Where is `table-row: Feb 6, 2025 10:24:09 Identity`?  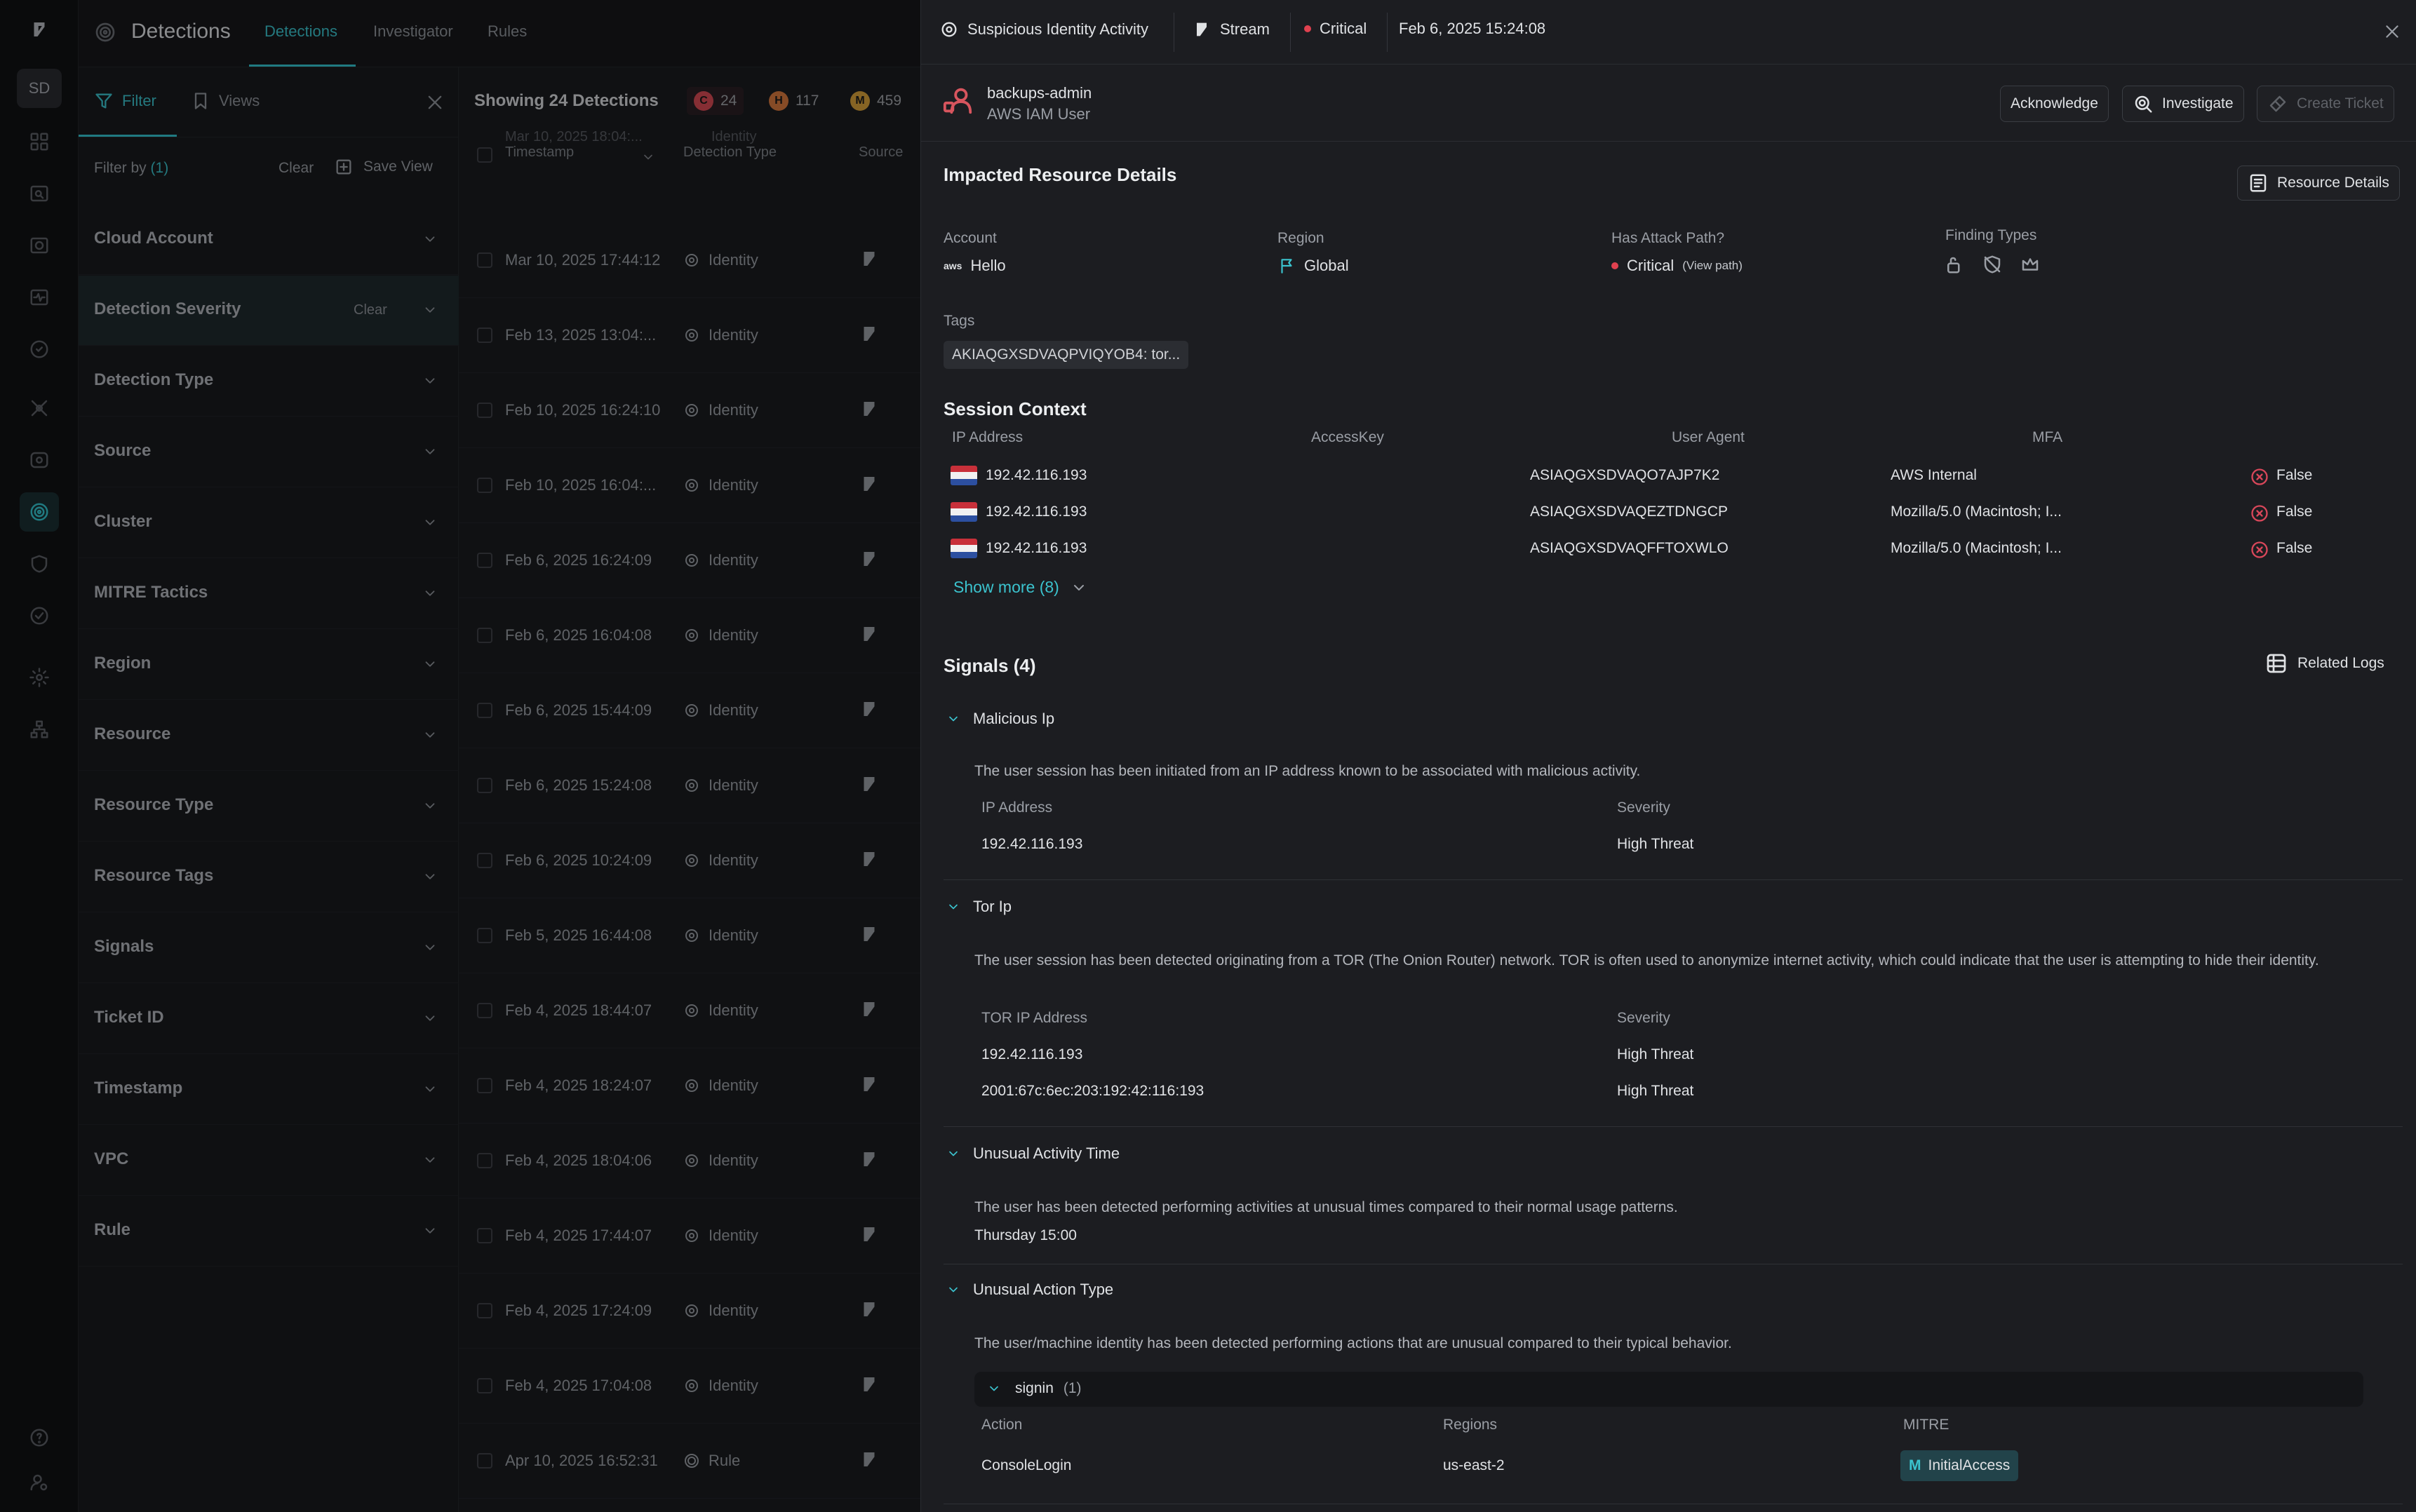 table-row: Feb 6, 2025 10:24:09 Identity is located at coordinates (689, 860).